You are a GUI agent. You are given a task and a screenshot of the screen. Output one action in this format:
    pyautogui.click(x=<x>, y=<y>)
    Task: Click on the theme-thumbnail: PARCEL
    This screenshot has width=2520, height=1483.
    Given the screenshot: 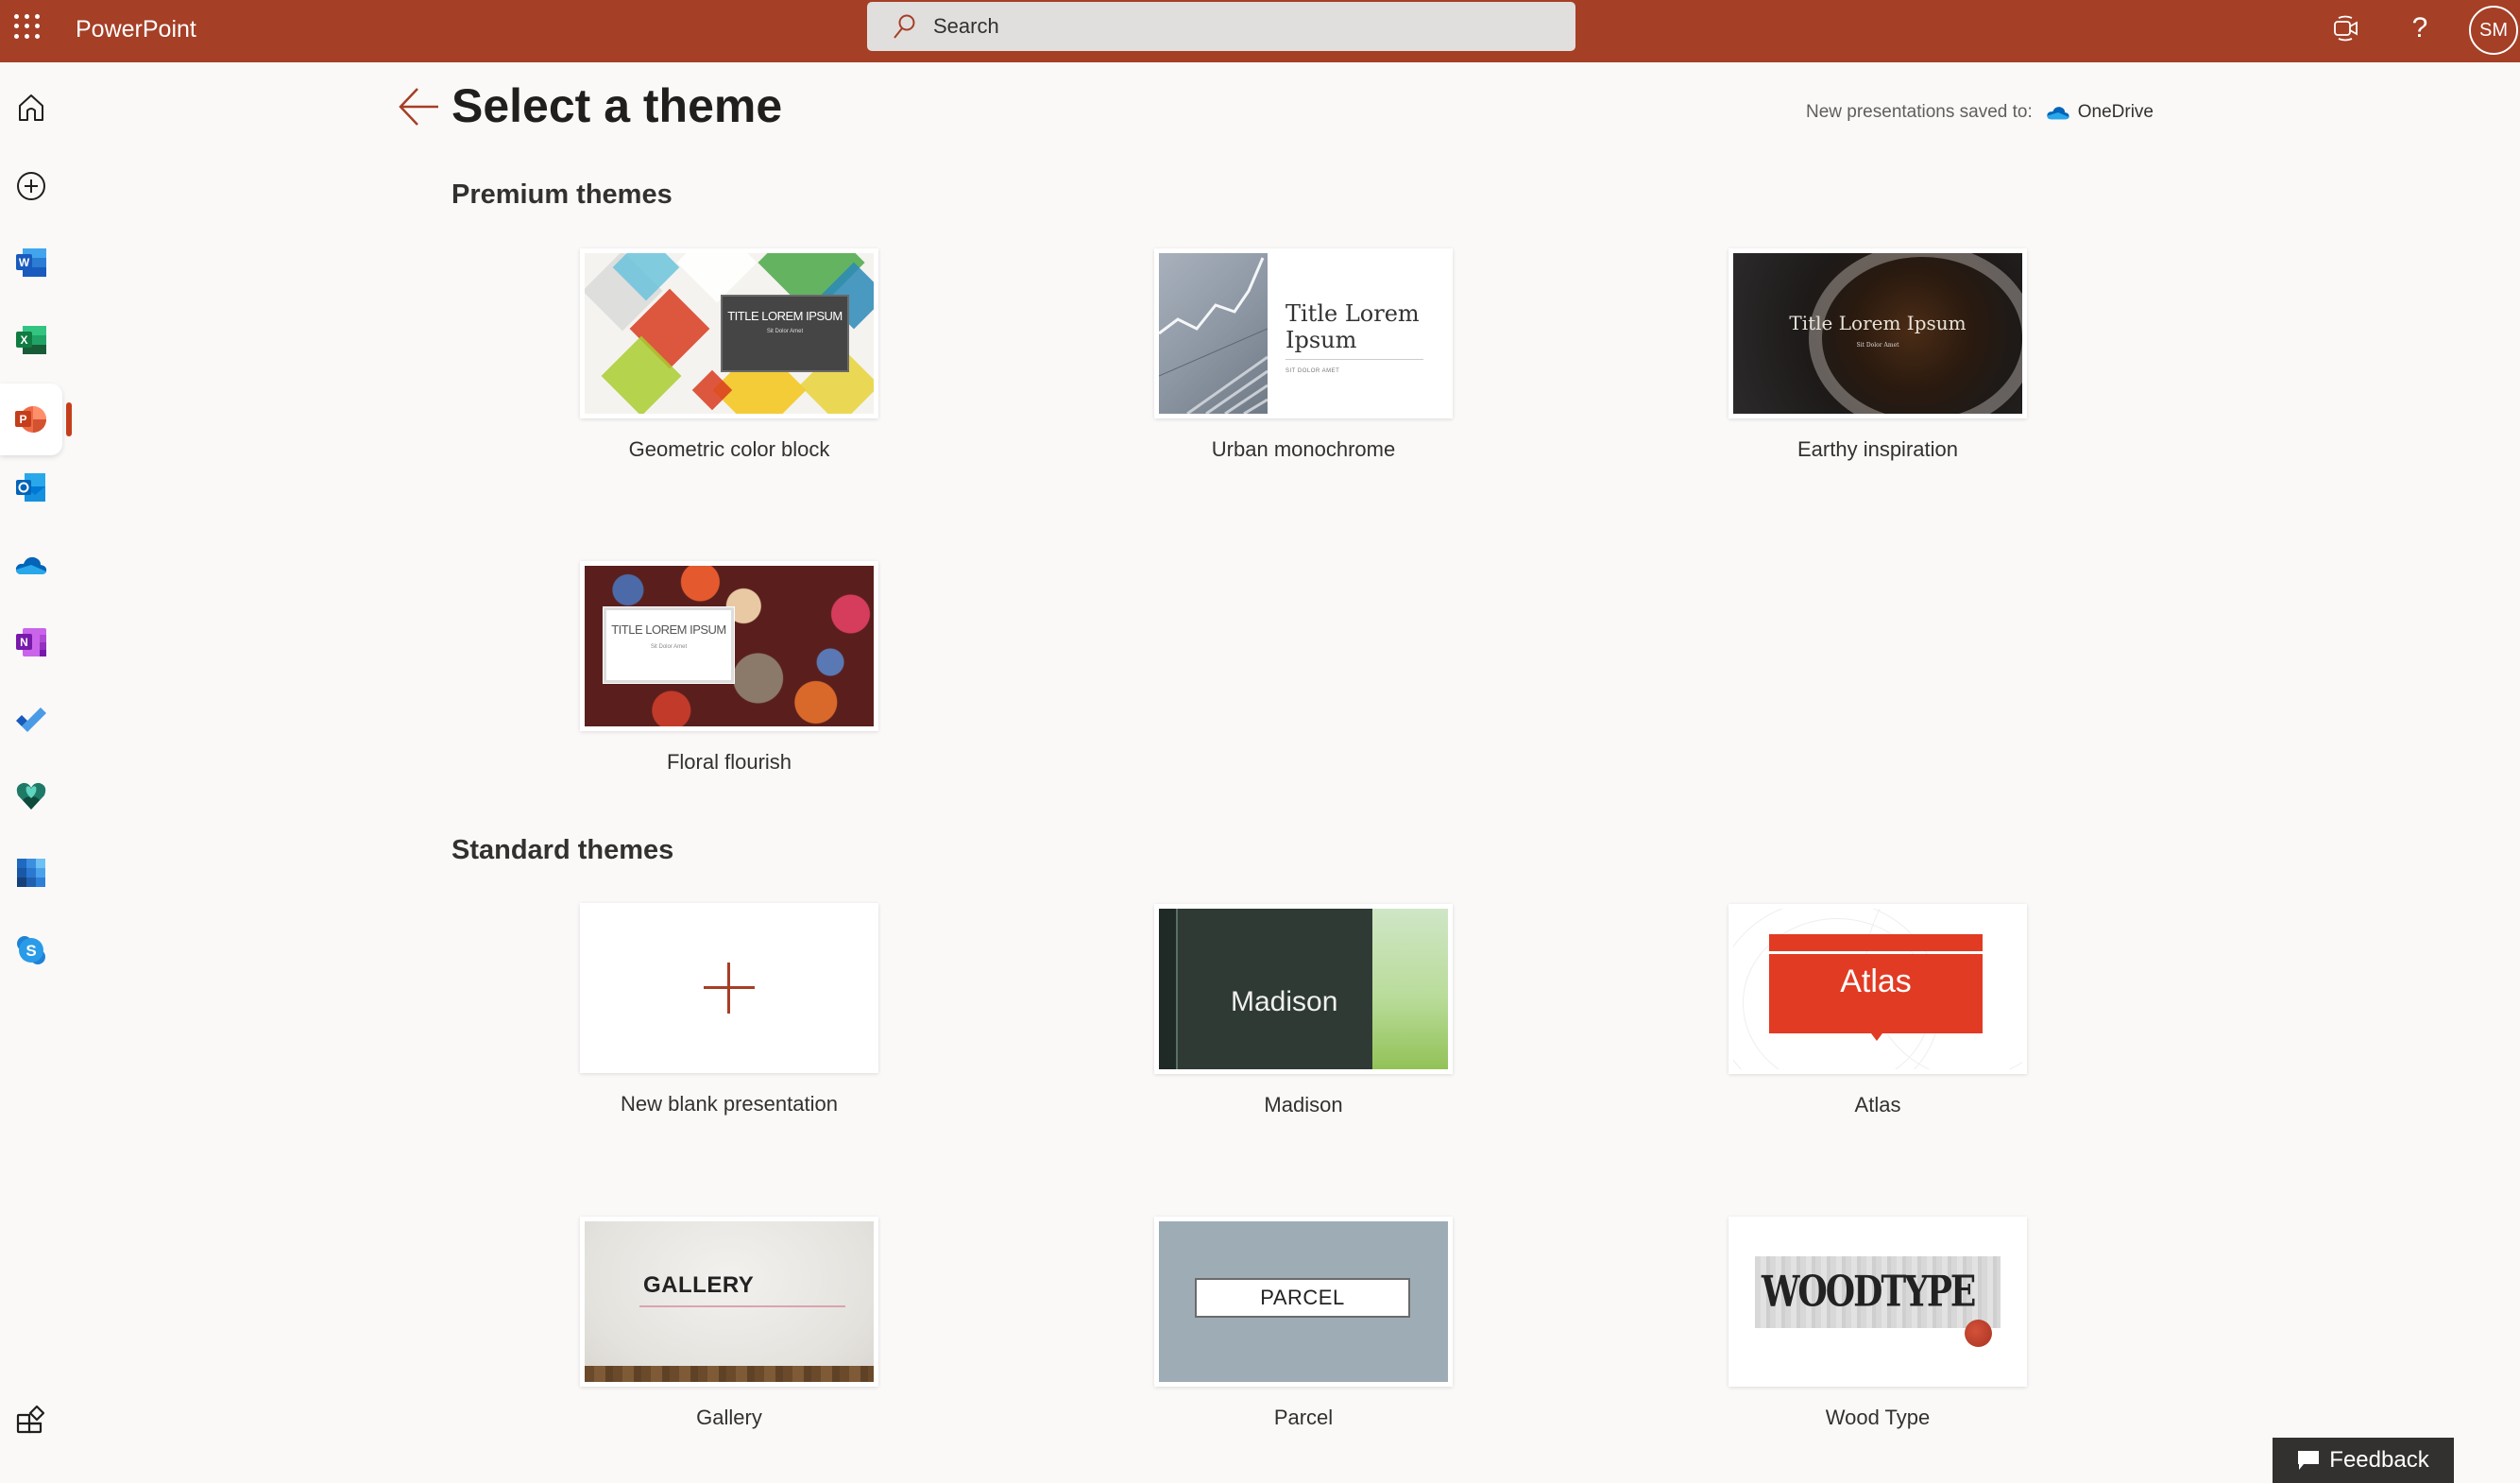 What is the action you would take?
    pyautogui.click(x=1304, y=1302)
    